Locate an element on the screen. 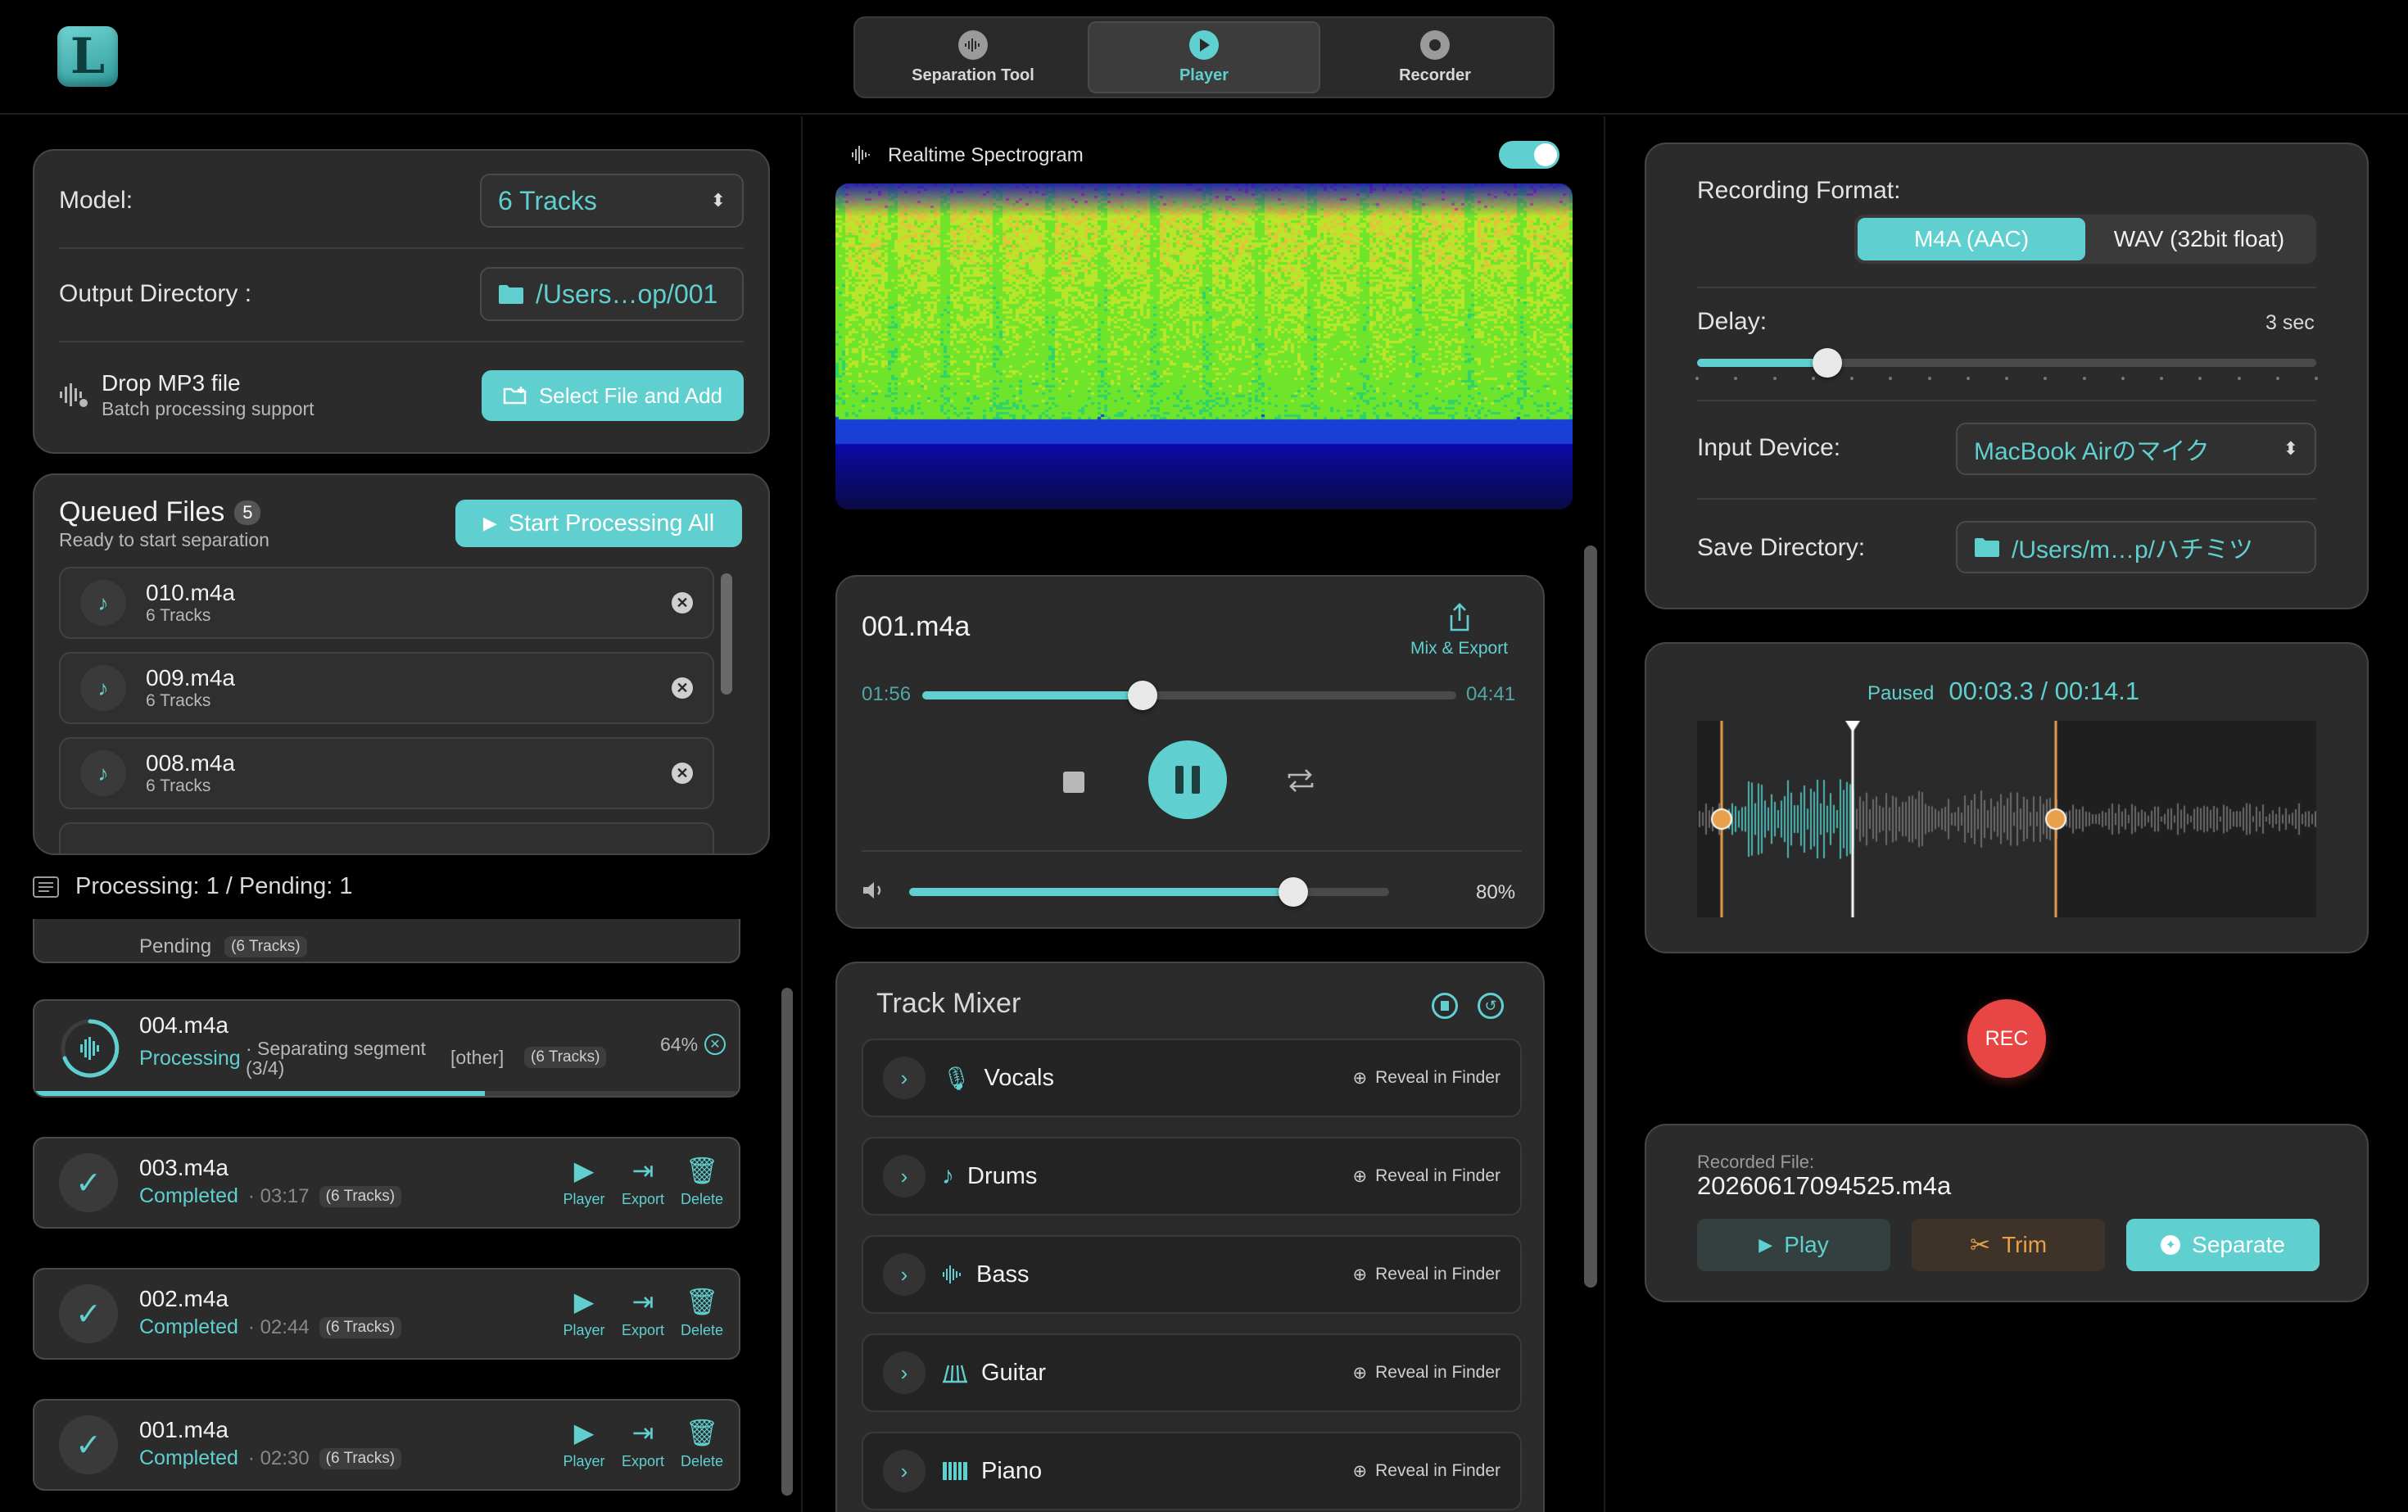 Image resolution: width=2408 pixels, height=1512 pixels. select-file-button: Select File and Add is located at coordinates (613, 396).